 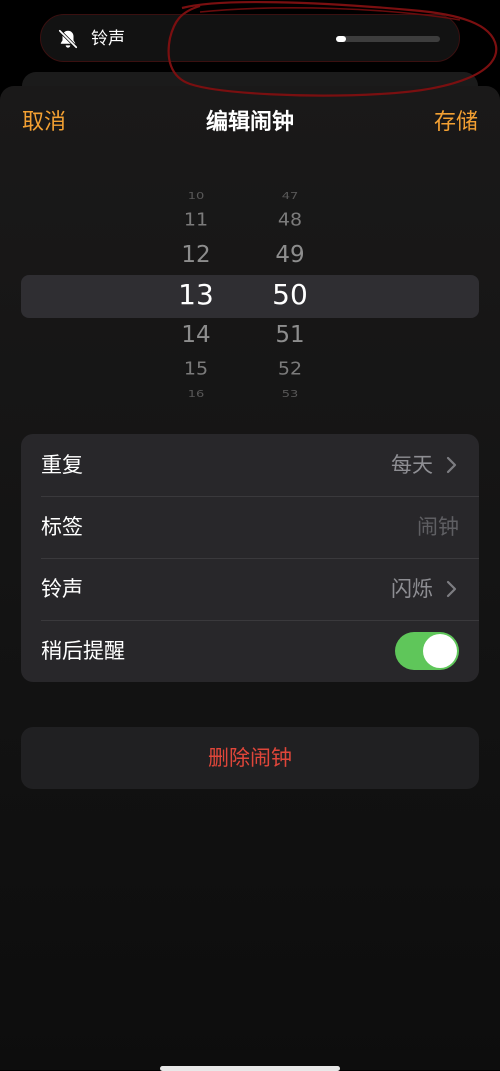 I want to click on page-title: 编辑闹钟, so click(x=249, y=122).